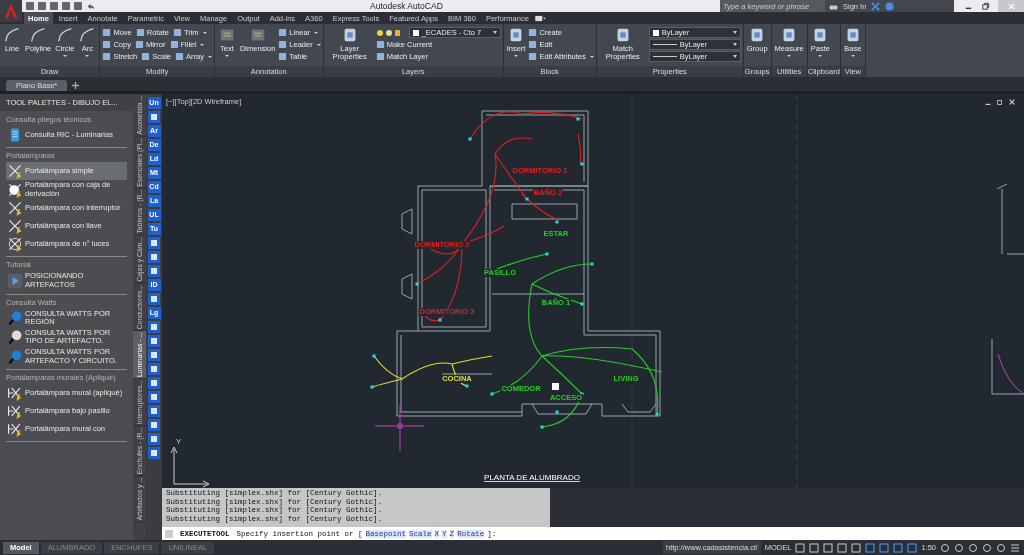 Image resolution: width=1024 pixels, height=555 pixels. I want to click on command-prompt-icon, so click(169, 533).